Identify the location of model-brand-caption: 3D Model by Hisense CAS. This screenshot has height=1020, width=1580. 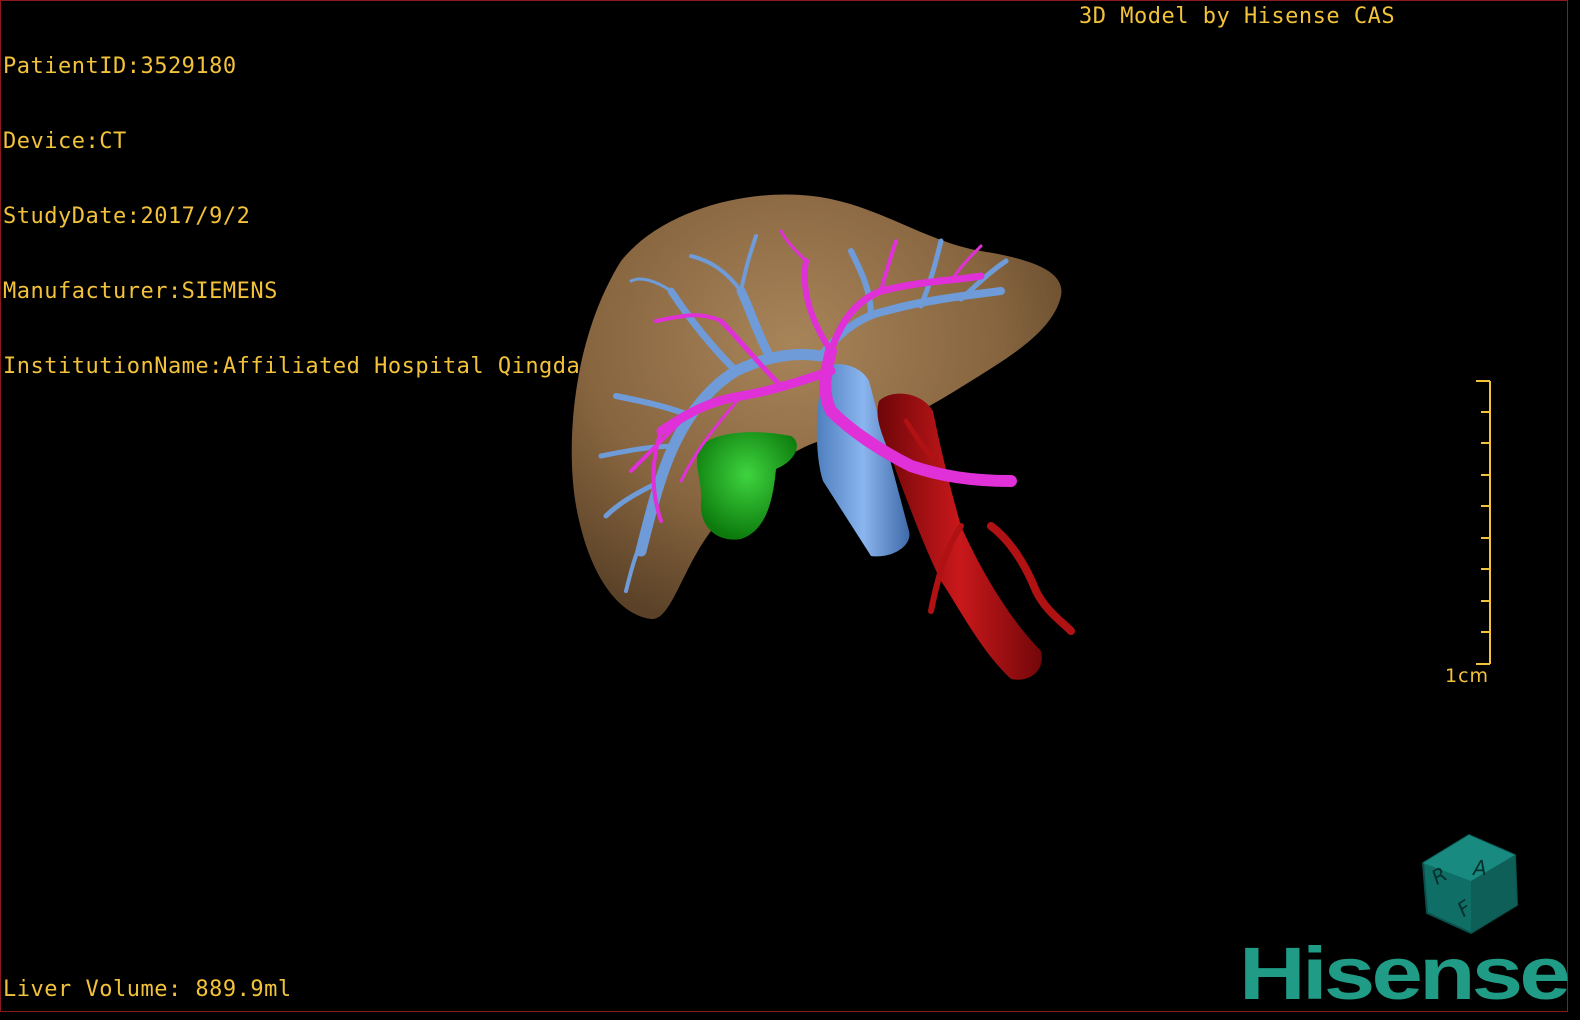
(1237, 16).